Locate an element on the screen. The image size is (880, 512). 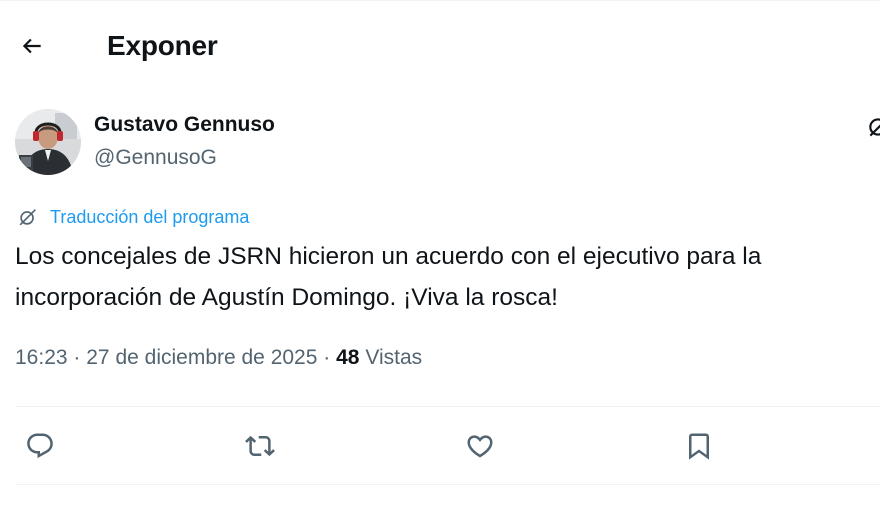
reply-button is located at coordinates (40, 446).